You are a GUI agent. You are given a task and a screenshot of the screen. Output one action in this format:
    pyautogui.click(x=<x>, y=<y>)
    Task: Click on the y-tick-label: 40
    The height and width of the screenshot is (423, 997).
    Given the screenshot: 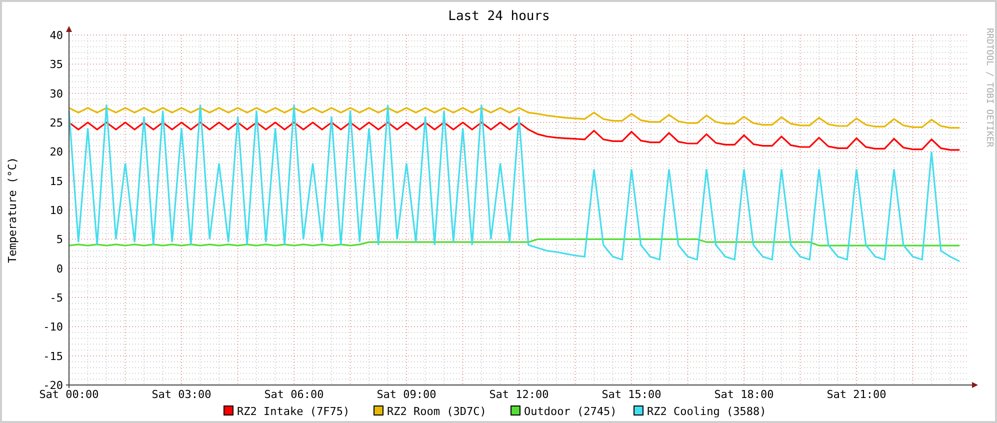 What is the action you would take?
    pyautogui.click(x=56, y=35)
    